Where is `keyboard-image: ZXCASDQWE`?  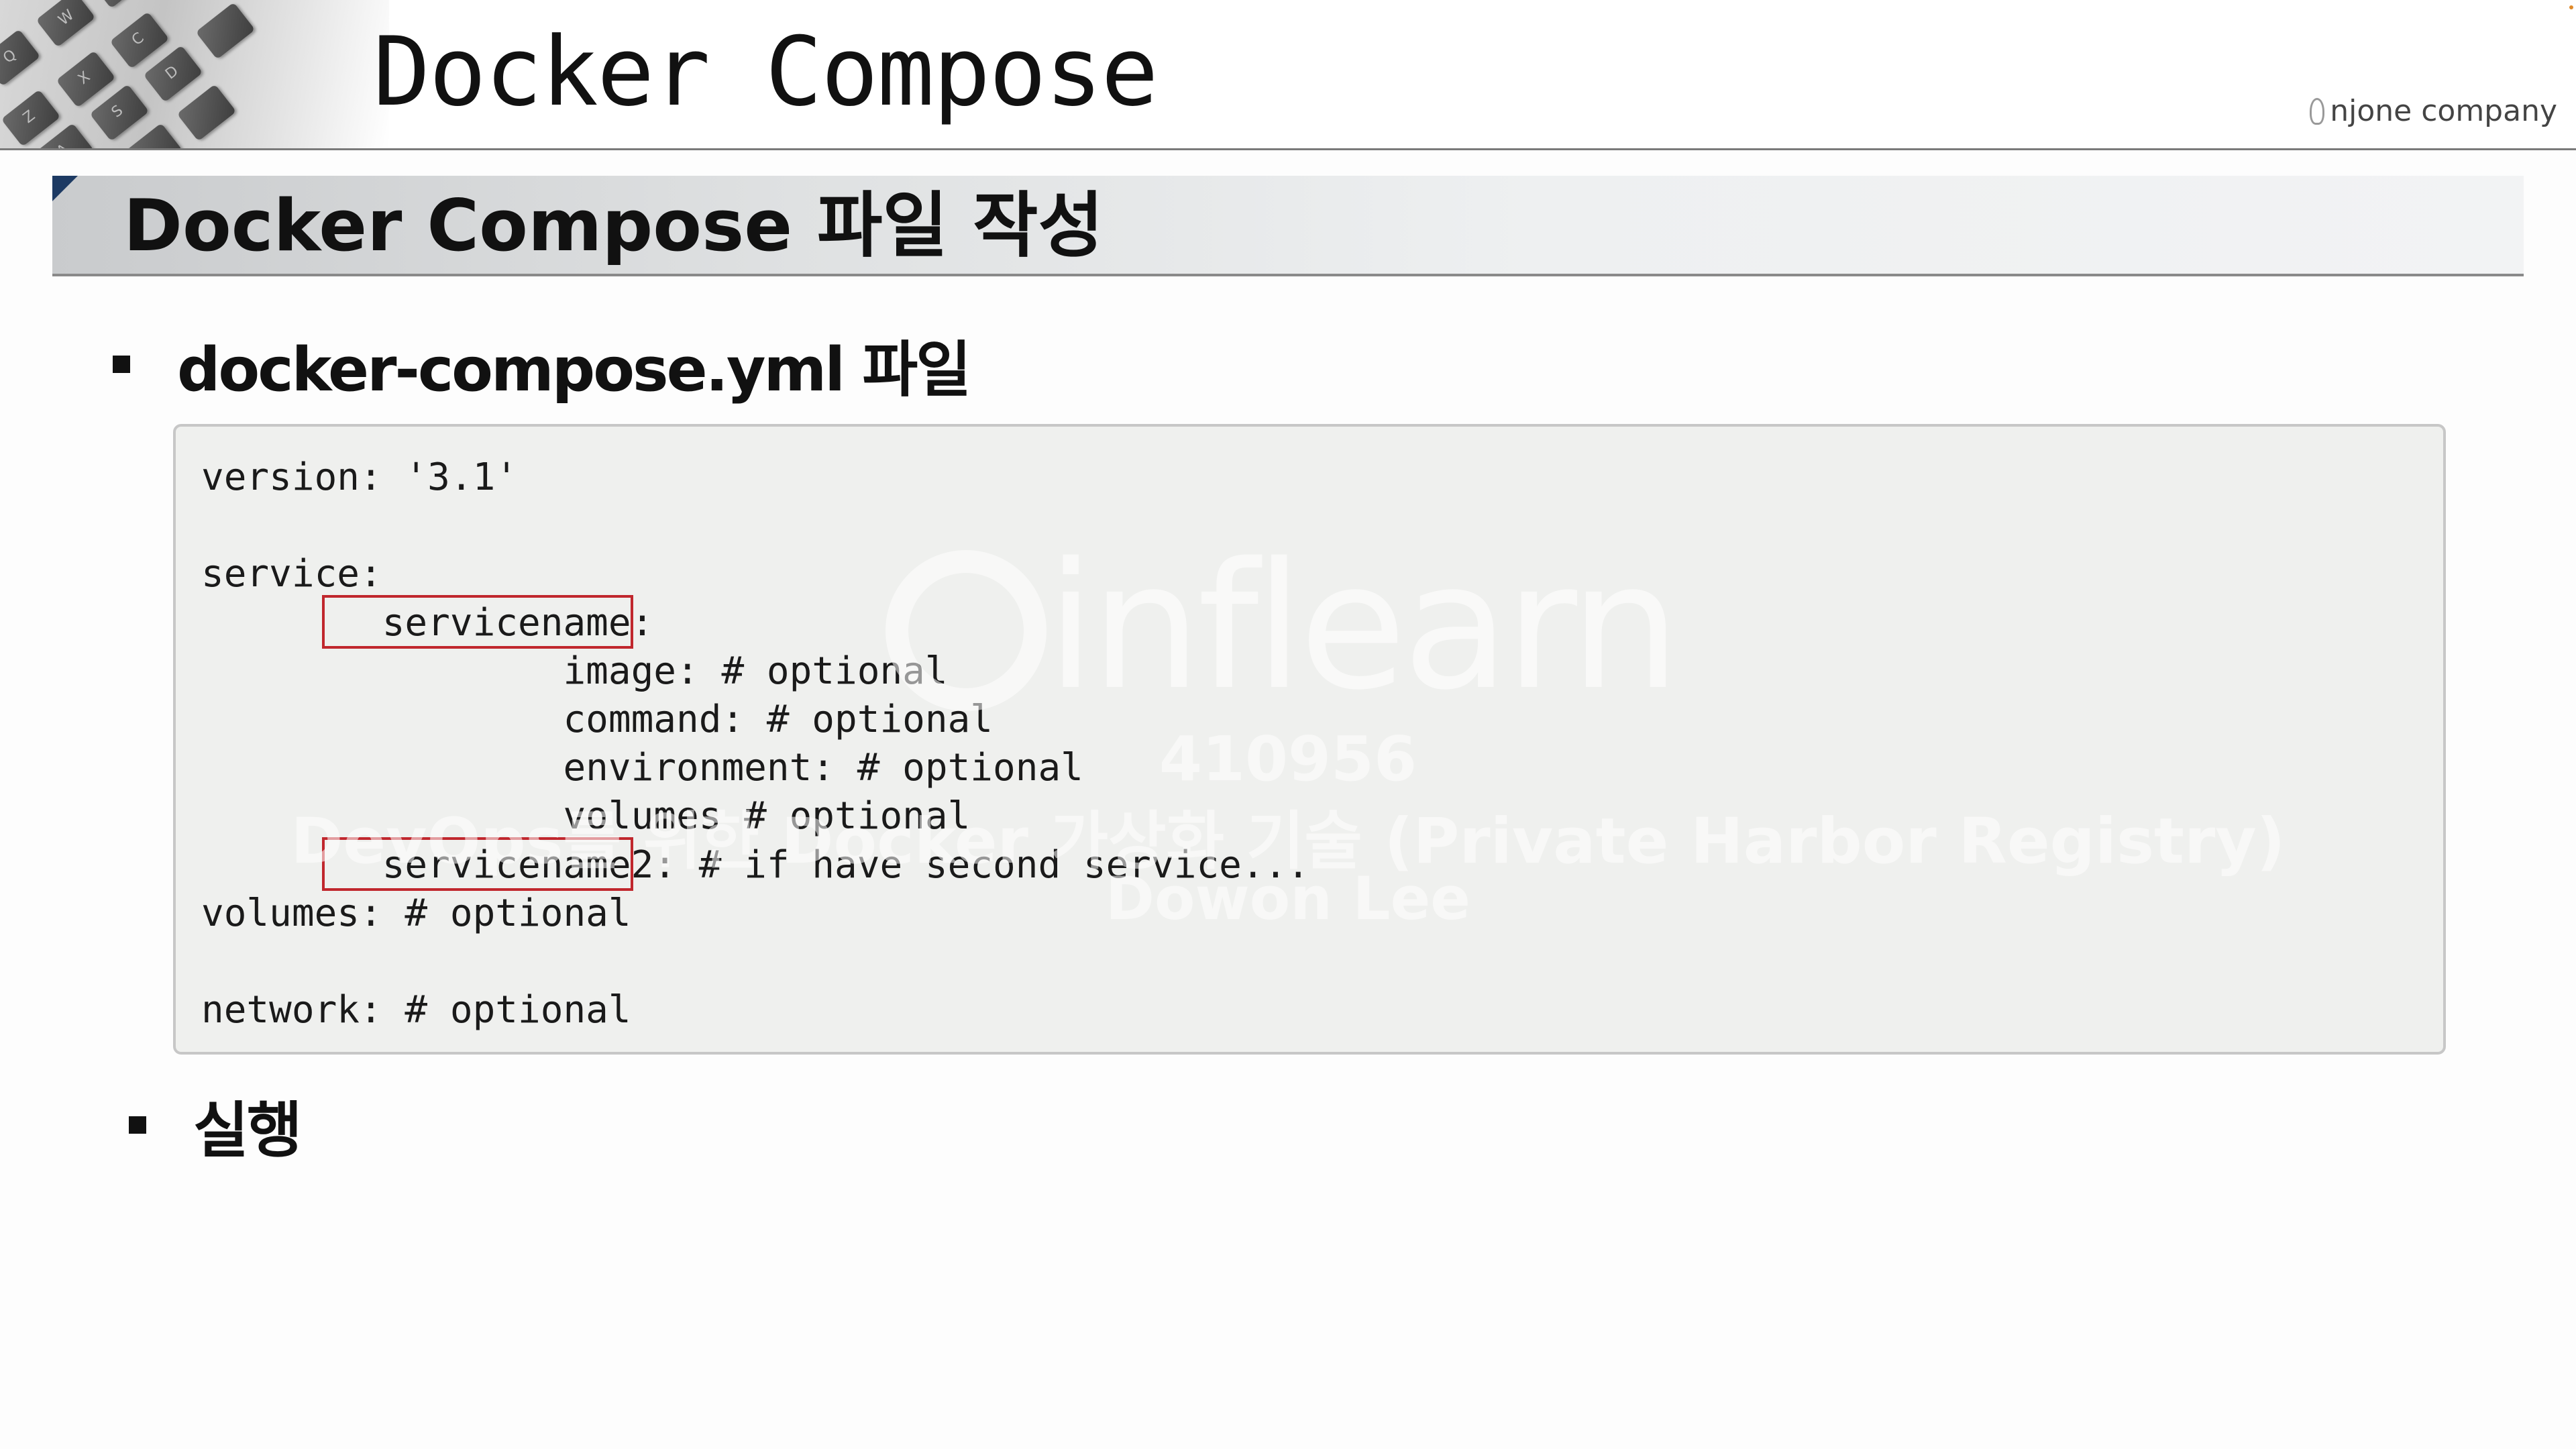 keyboard-image: ZXCASDQWE is located at coordinates (194, 74).